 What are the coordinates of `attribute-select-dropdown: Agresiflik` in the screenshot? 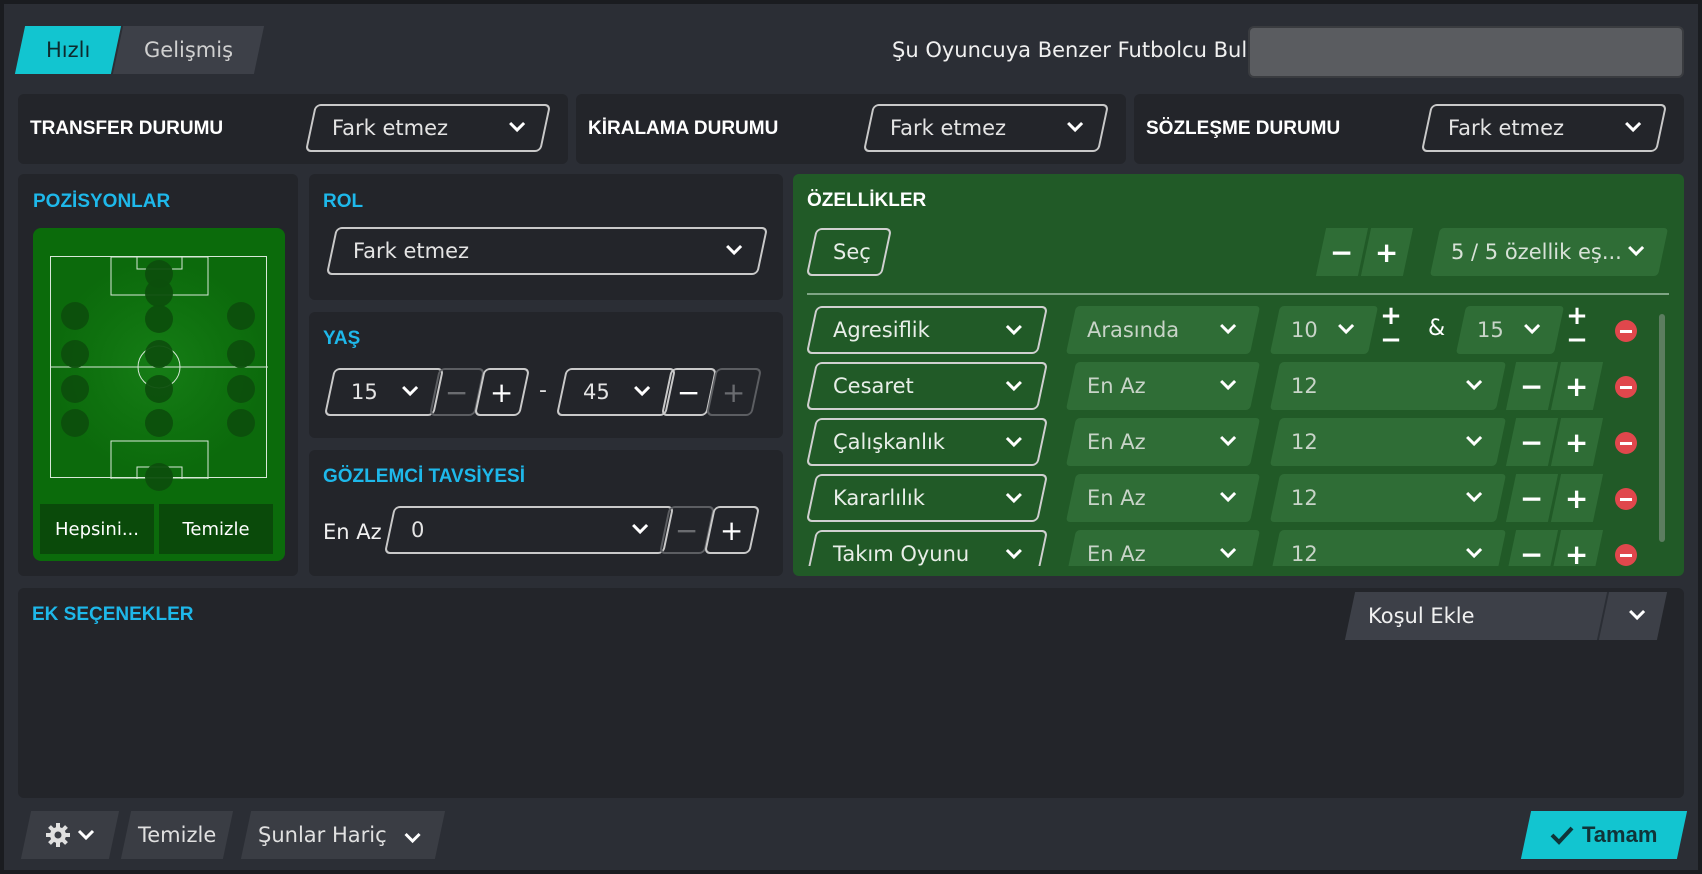 It's located at (927, 330).